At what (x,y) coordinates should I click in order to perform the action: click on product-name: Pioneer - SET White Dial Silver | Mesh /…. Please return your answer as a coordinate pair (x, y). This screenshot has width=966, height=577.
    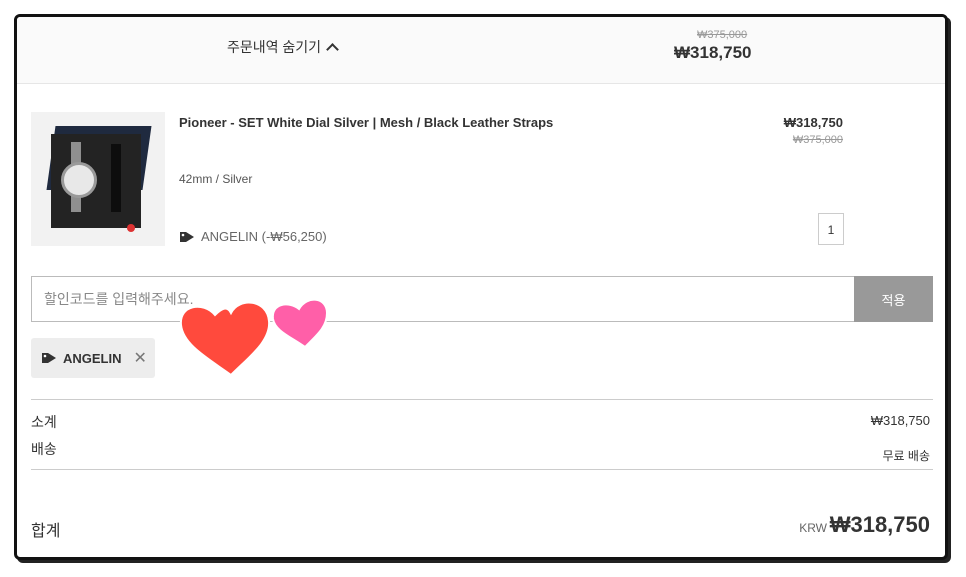
    Looking at the image, I should click on (366, 122).